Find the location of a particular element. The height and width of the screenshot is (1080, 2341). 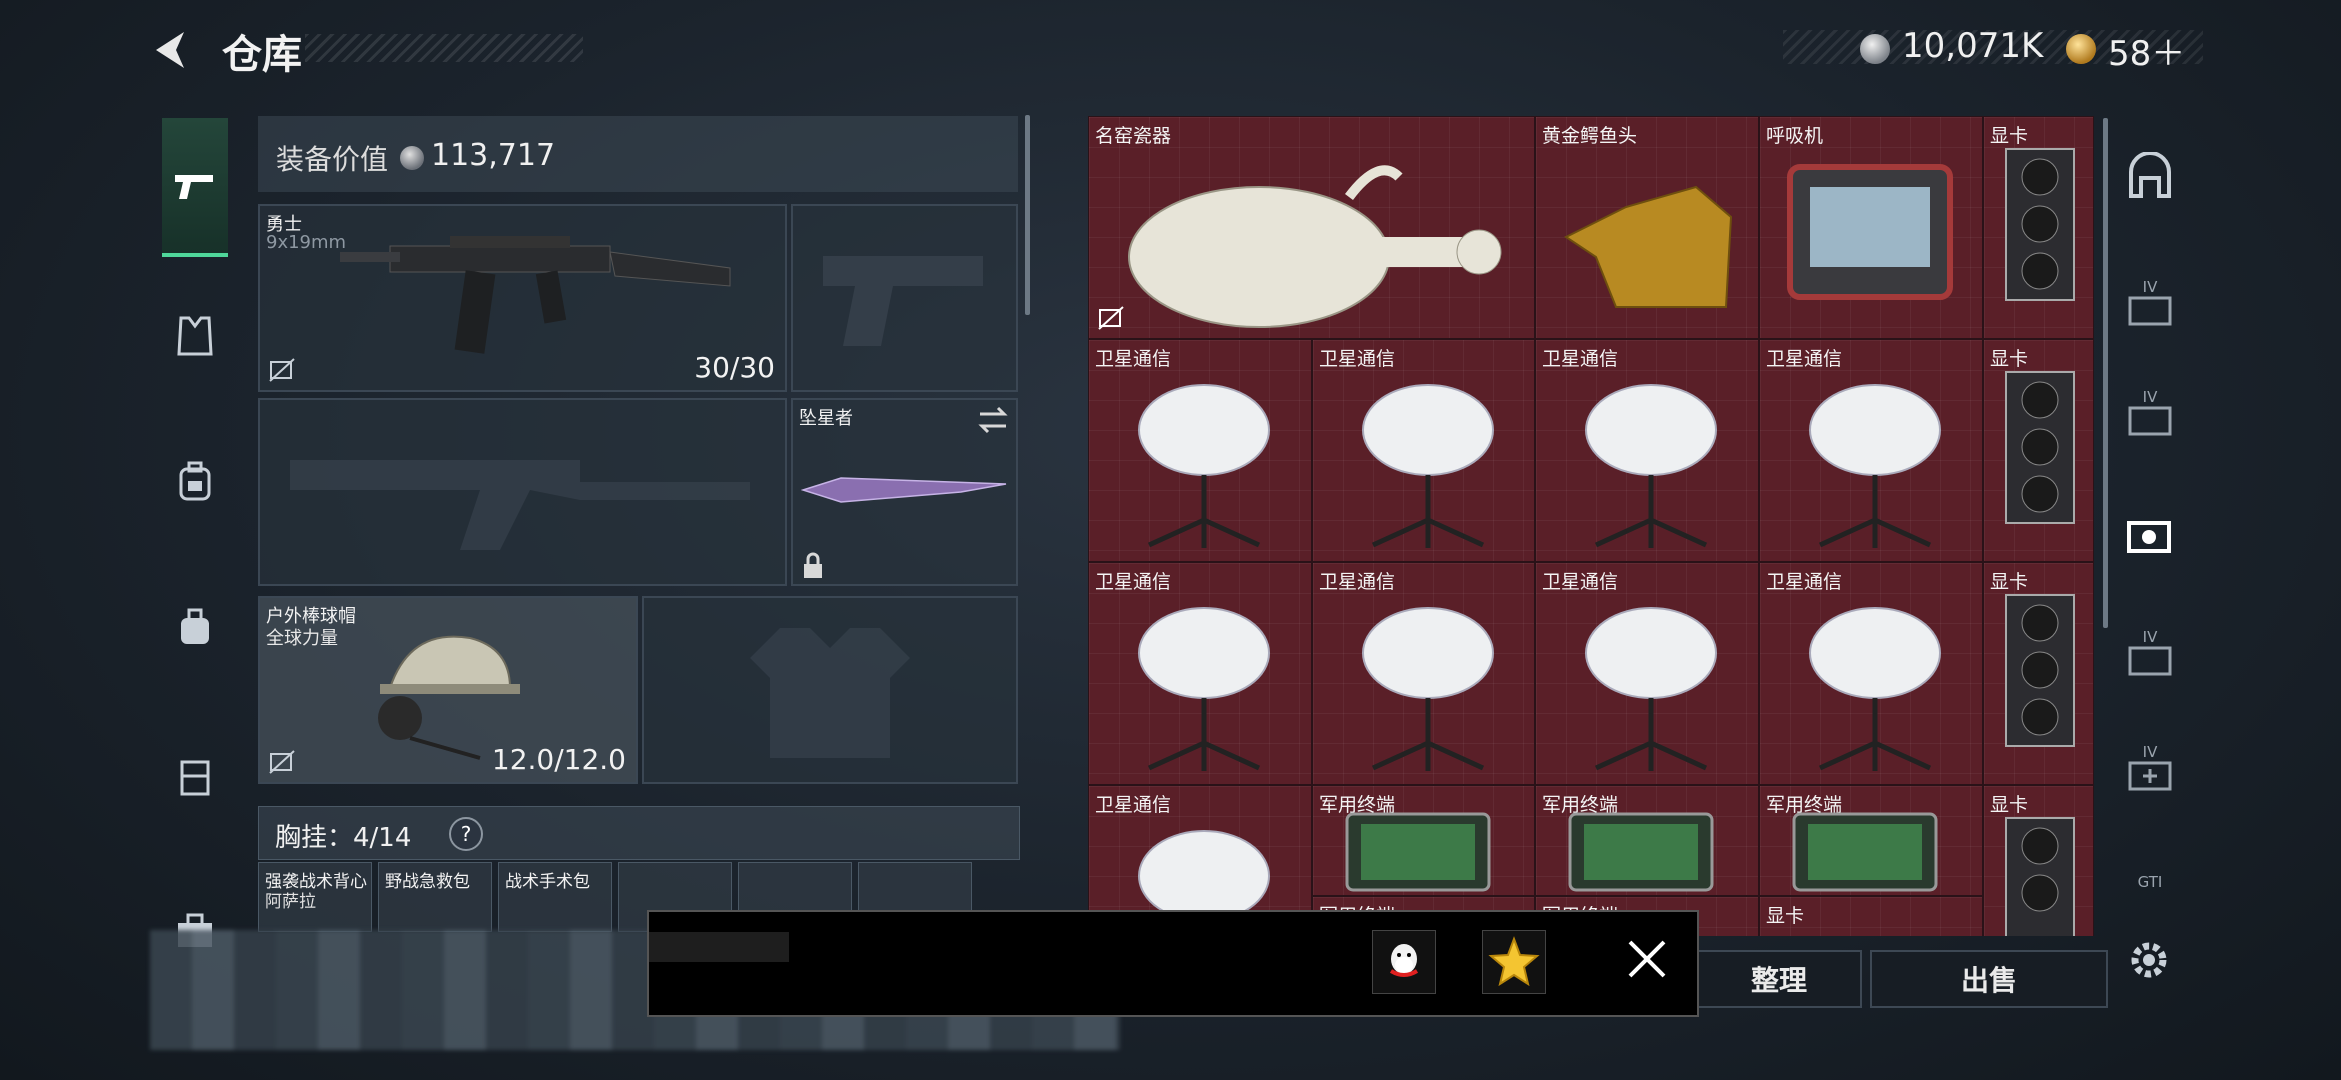

nav-vest is located at coordinates (195, 336).